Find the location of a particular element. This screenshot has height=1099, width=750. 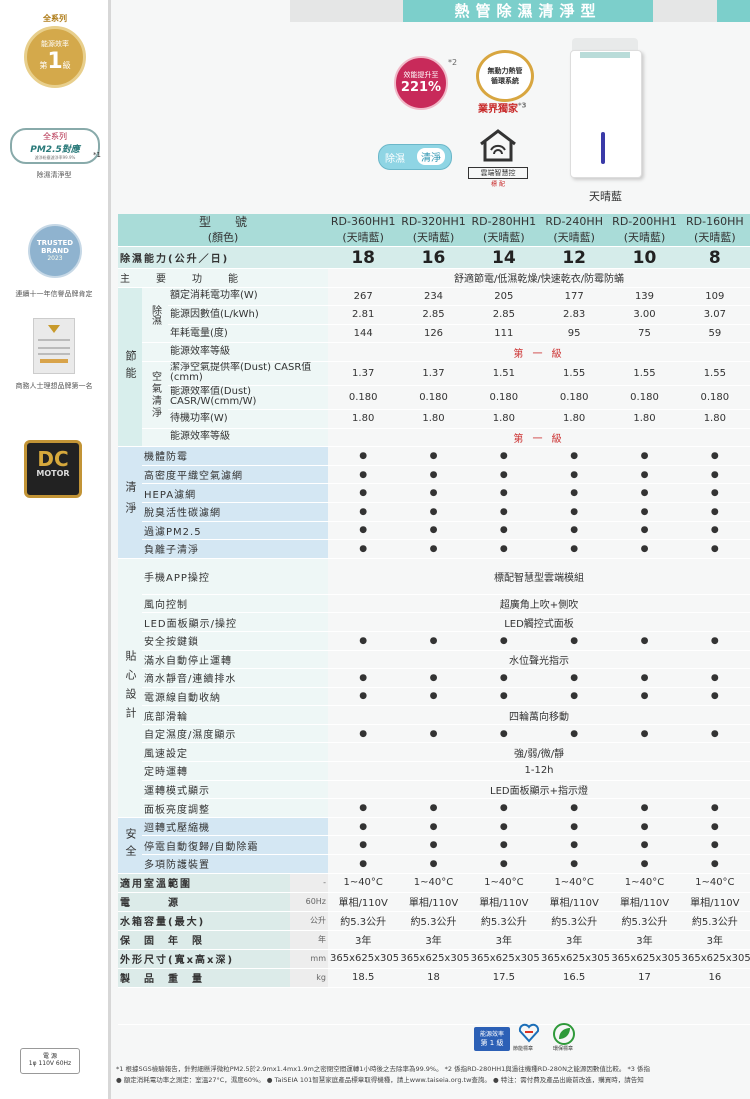

badge-grade: 第1級 is located at coordinates (55, 61).